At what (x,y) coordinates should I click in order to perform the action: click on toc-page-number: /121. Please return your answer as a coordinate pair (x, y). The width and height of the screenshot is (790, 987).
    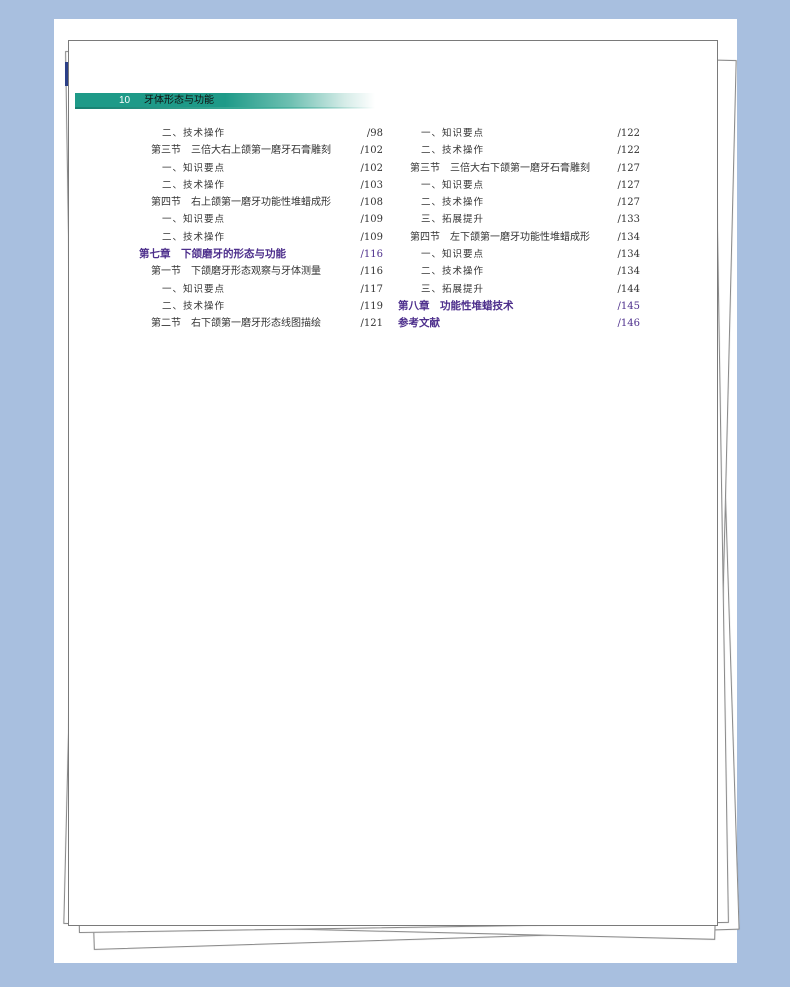
    Looking at the image, I should click on (371, 324).